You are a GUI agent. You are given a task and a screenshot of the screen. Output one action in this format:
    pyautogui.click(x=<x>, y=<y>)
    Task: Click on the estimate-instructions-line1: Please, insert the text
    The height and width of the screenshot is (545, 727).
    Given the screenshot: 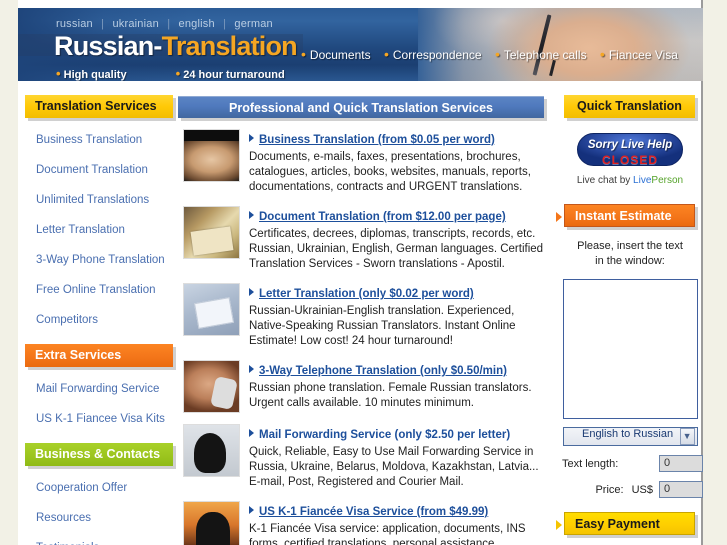 What is the action you would take?
    pyautogui.click(x=630, y=246)
    